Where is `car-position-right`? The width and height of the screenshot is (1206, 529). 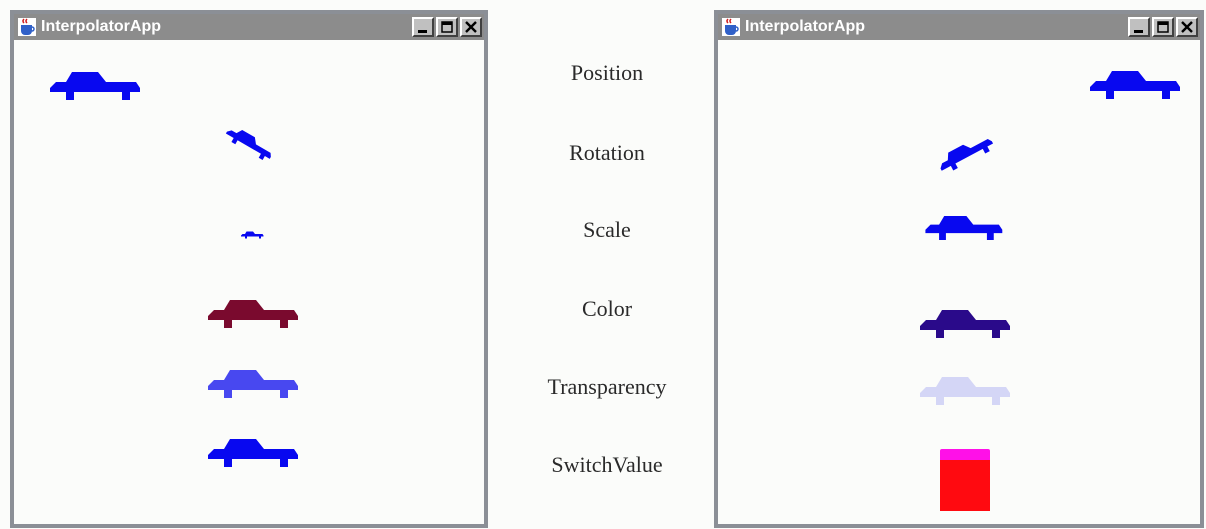
car-position-right is located at coordinates (1135, 85).